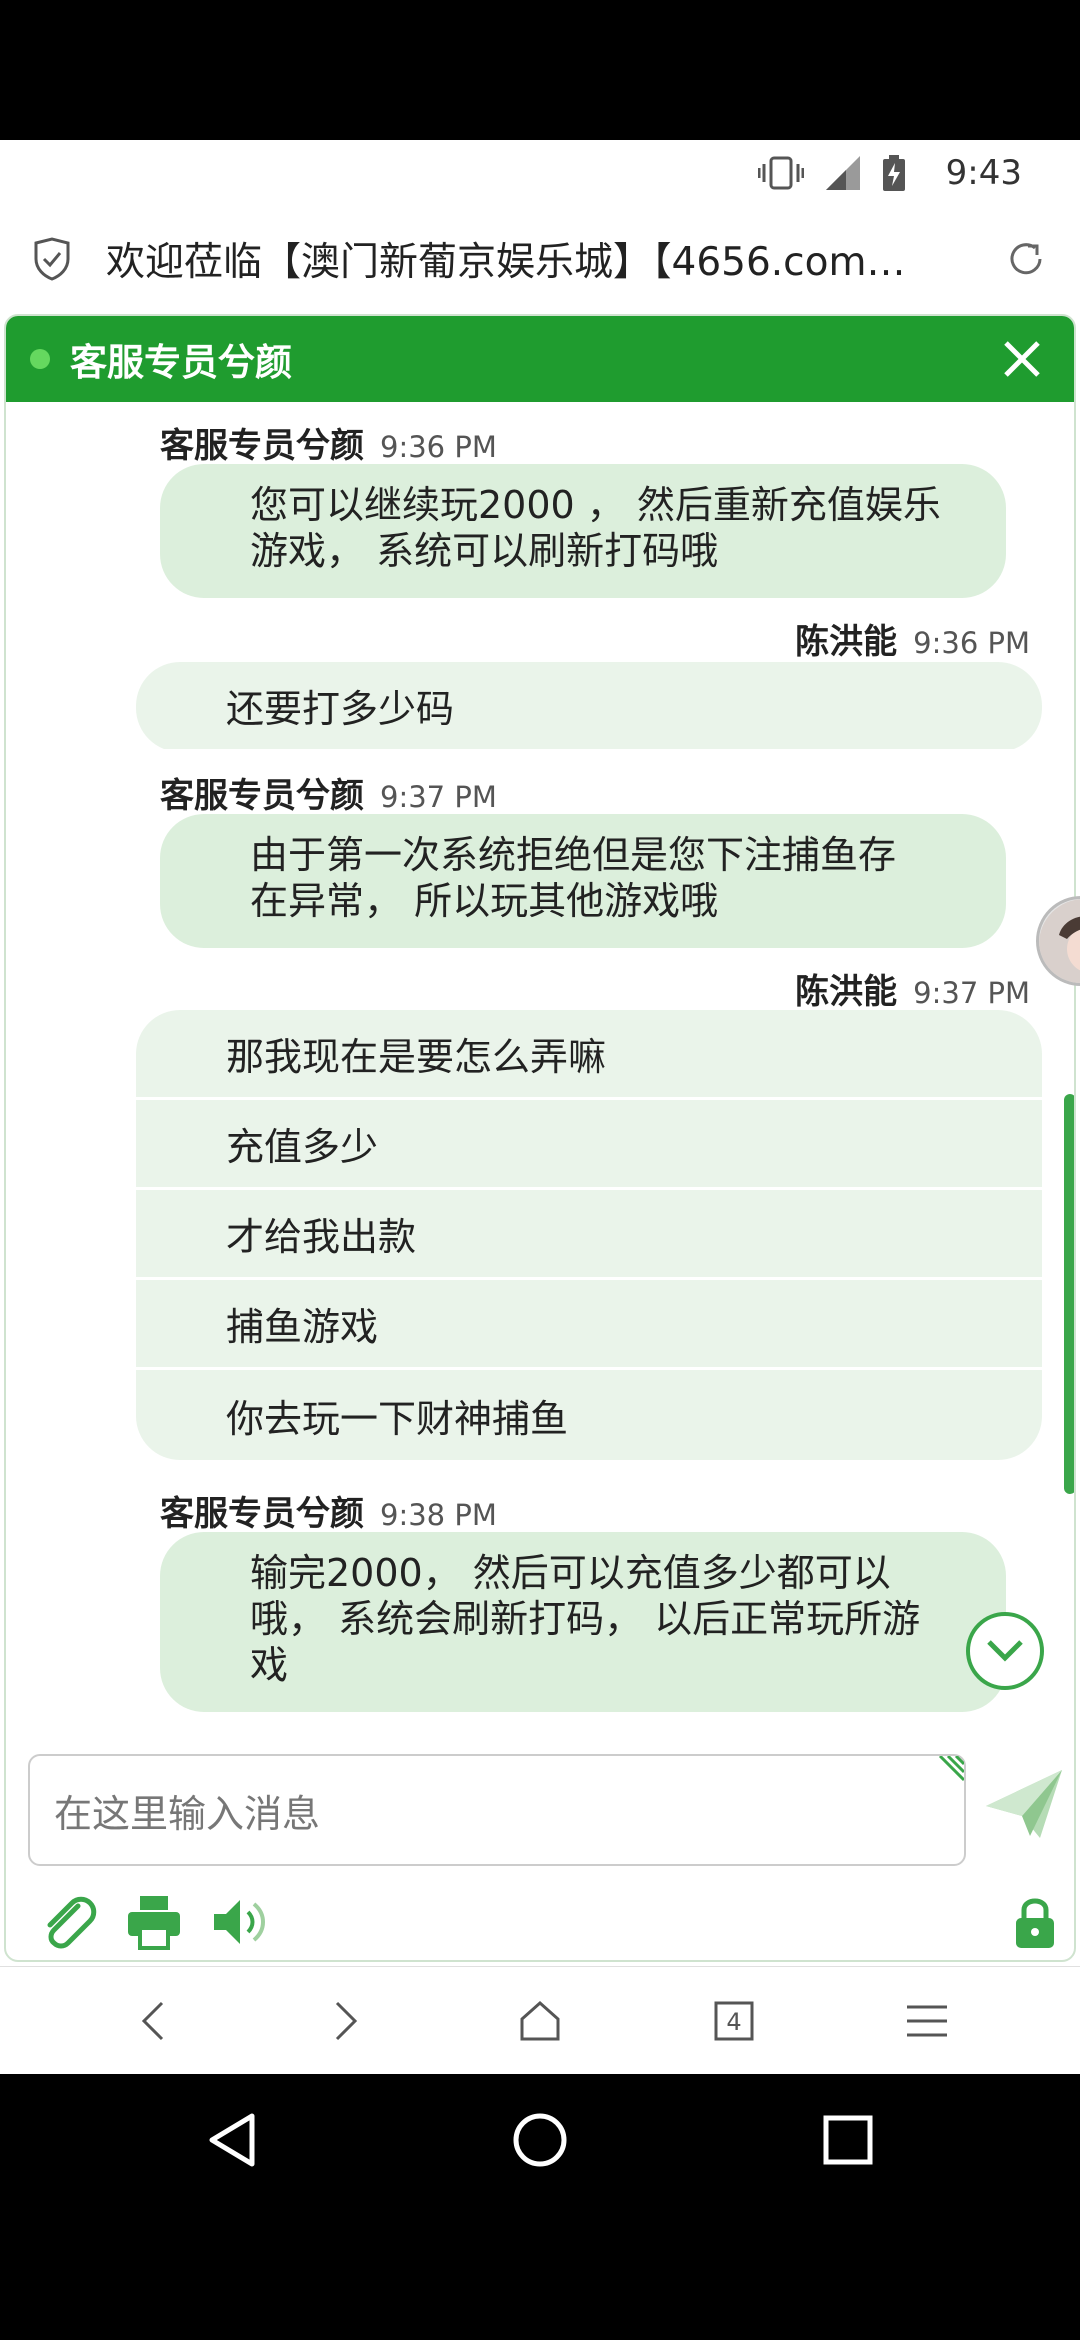 The image size is (1080, 2340). I want to click on chevron-left-icon, so click(152, 2020).